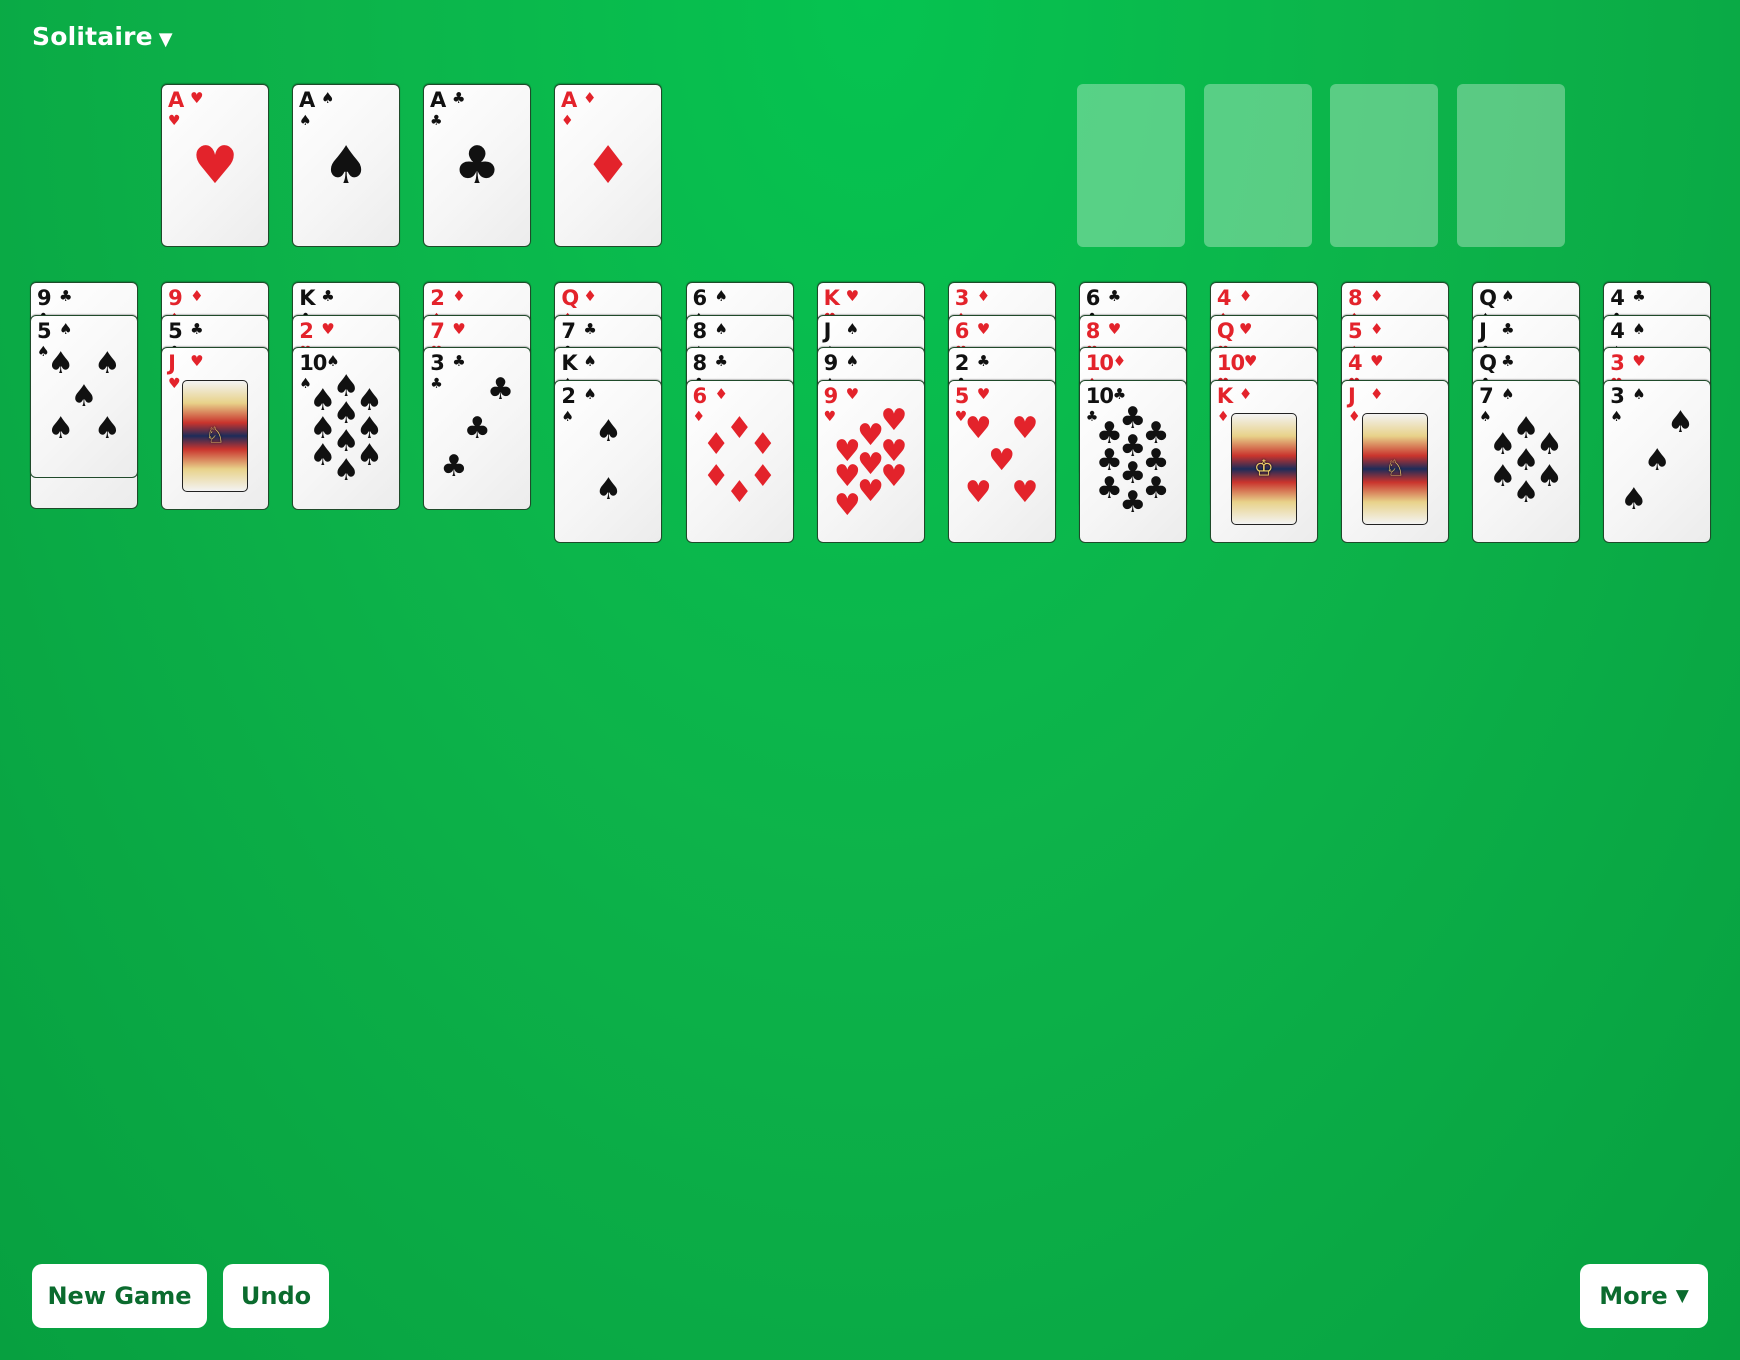 The height and width of the screenshot is (1360, 1740). What do you see at coordinates (92, 36) in the screenshot?
I see `game-title: Solitaire` at bounding box center [92, 36].